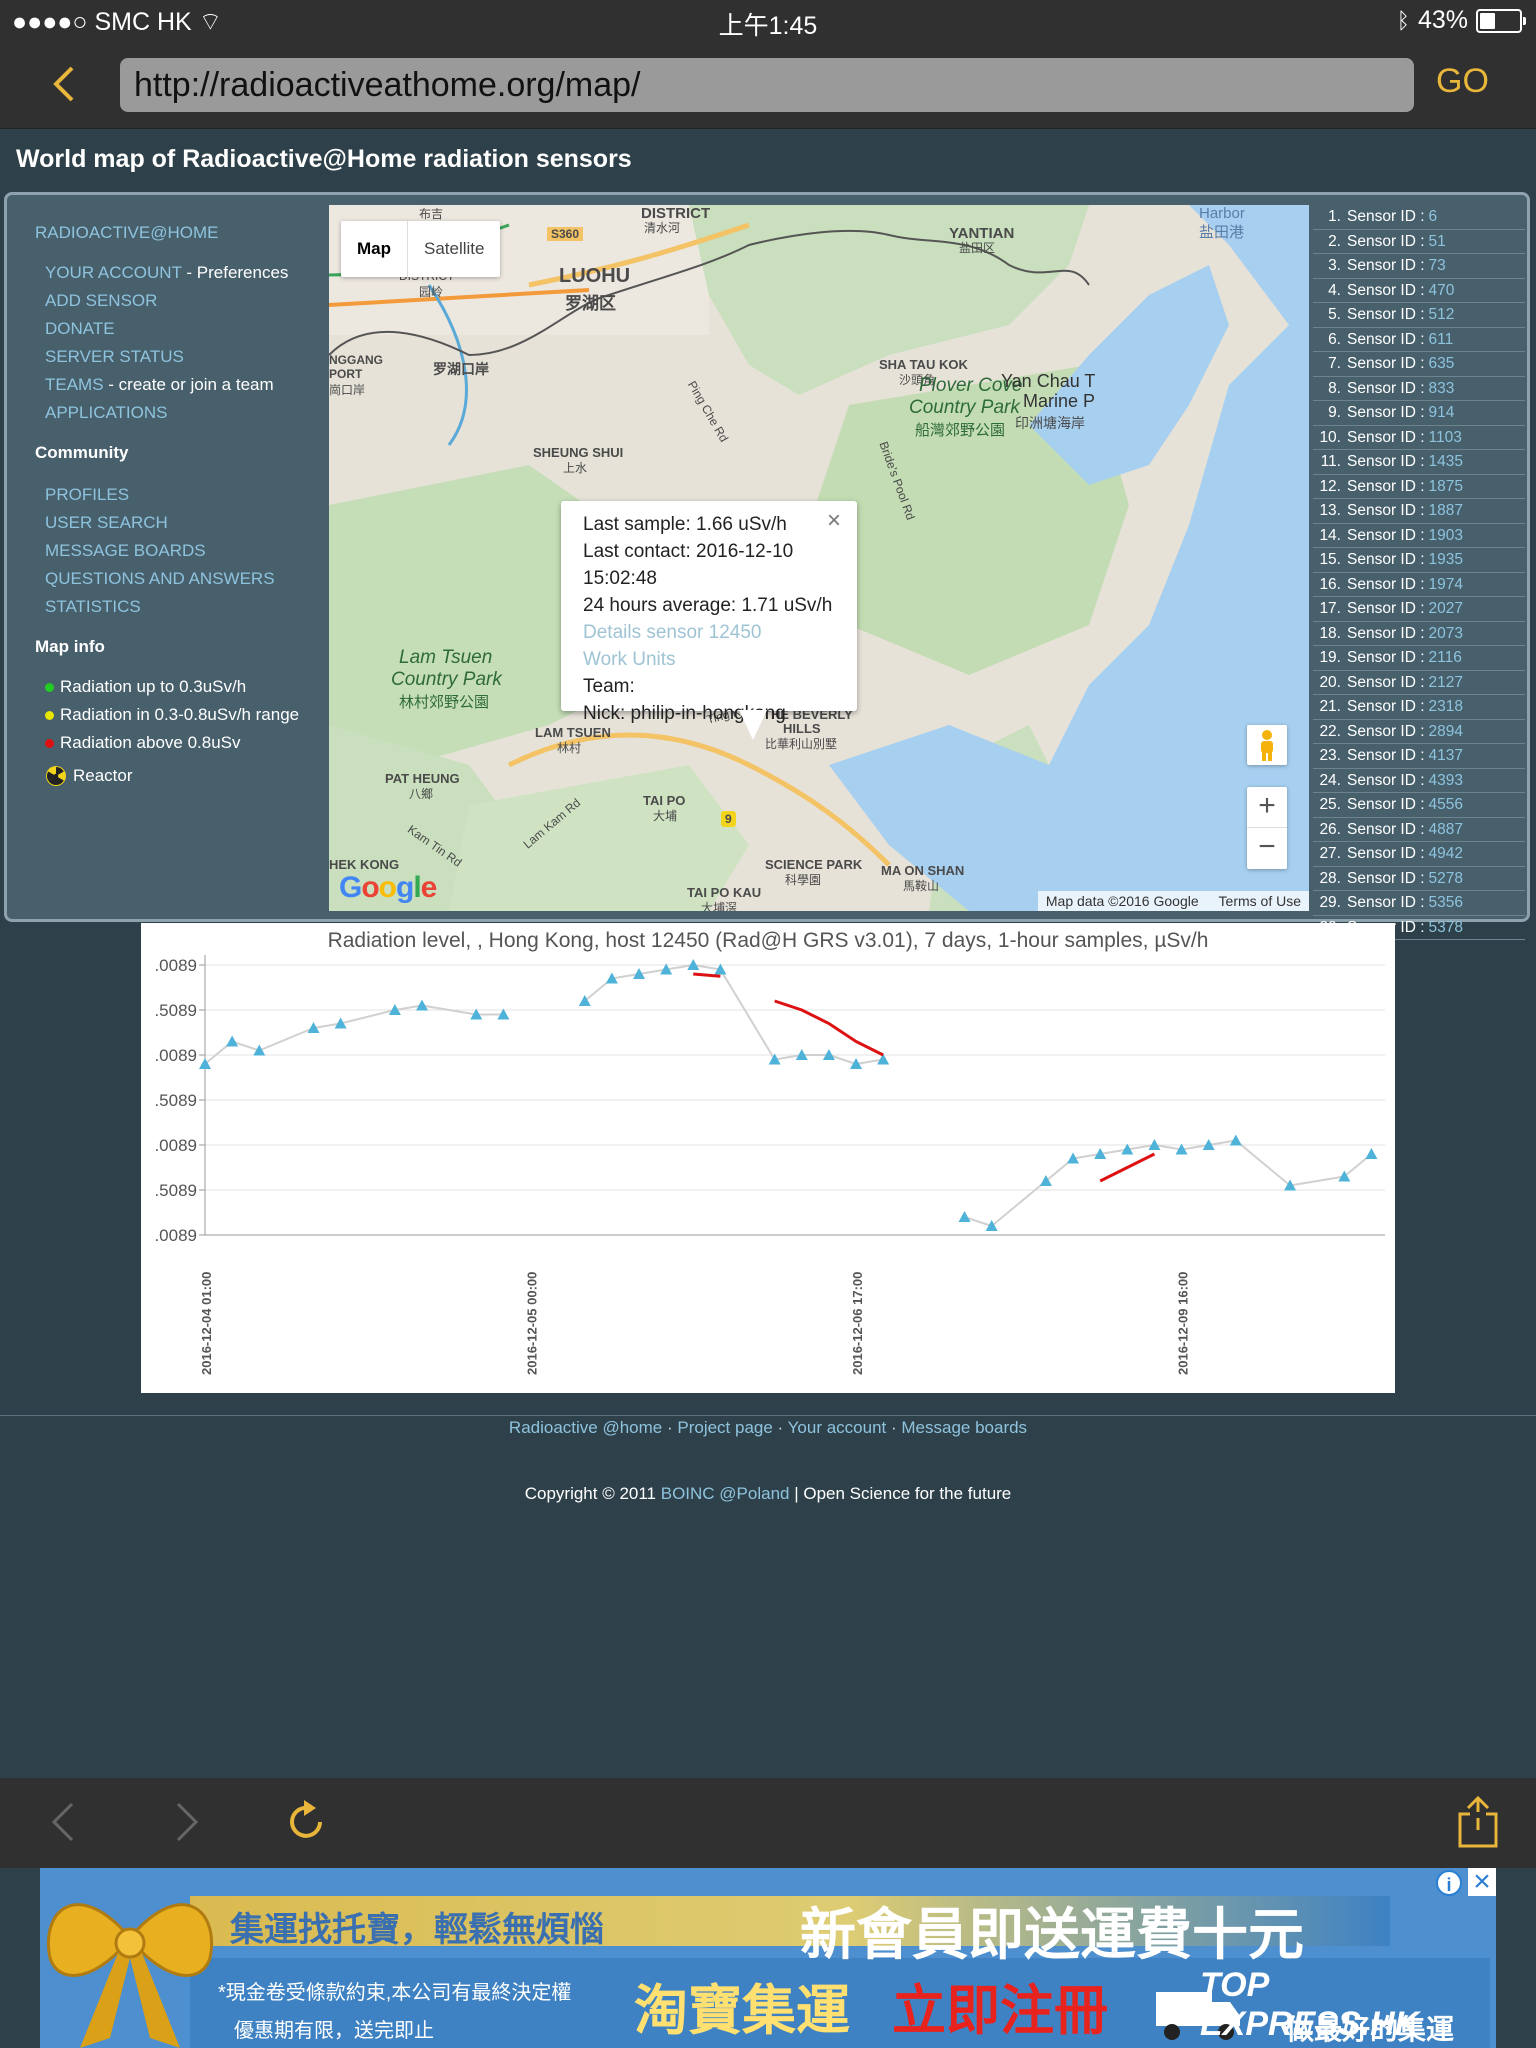 The image size is (1536, 2048). Describe the element at coordinates (1446, 854) in the screenshot. I see `sensor-id-link: 4942` at that location.